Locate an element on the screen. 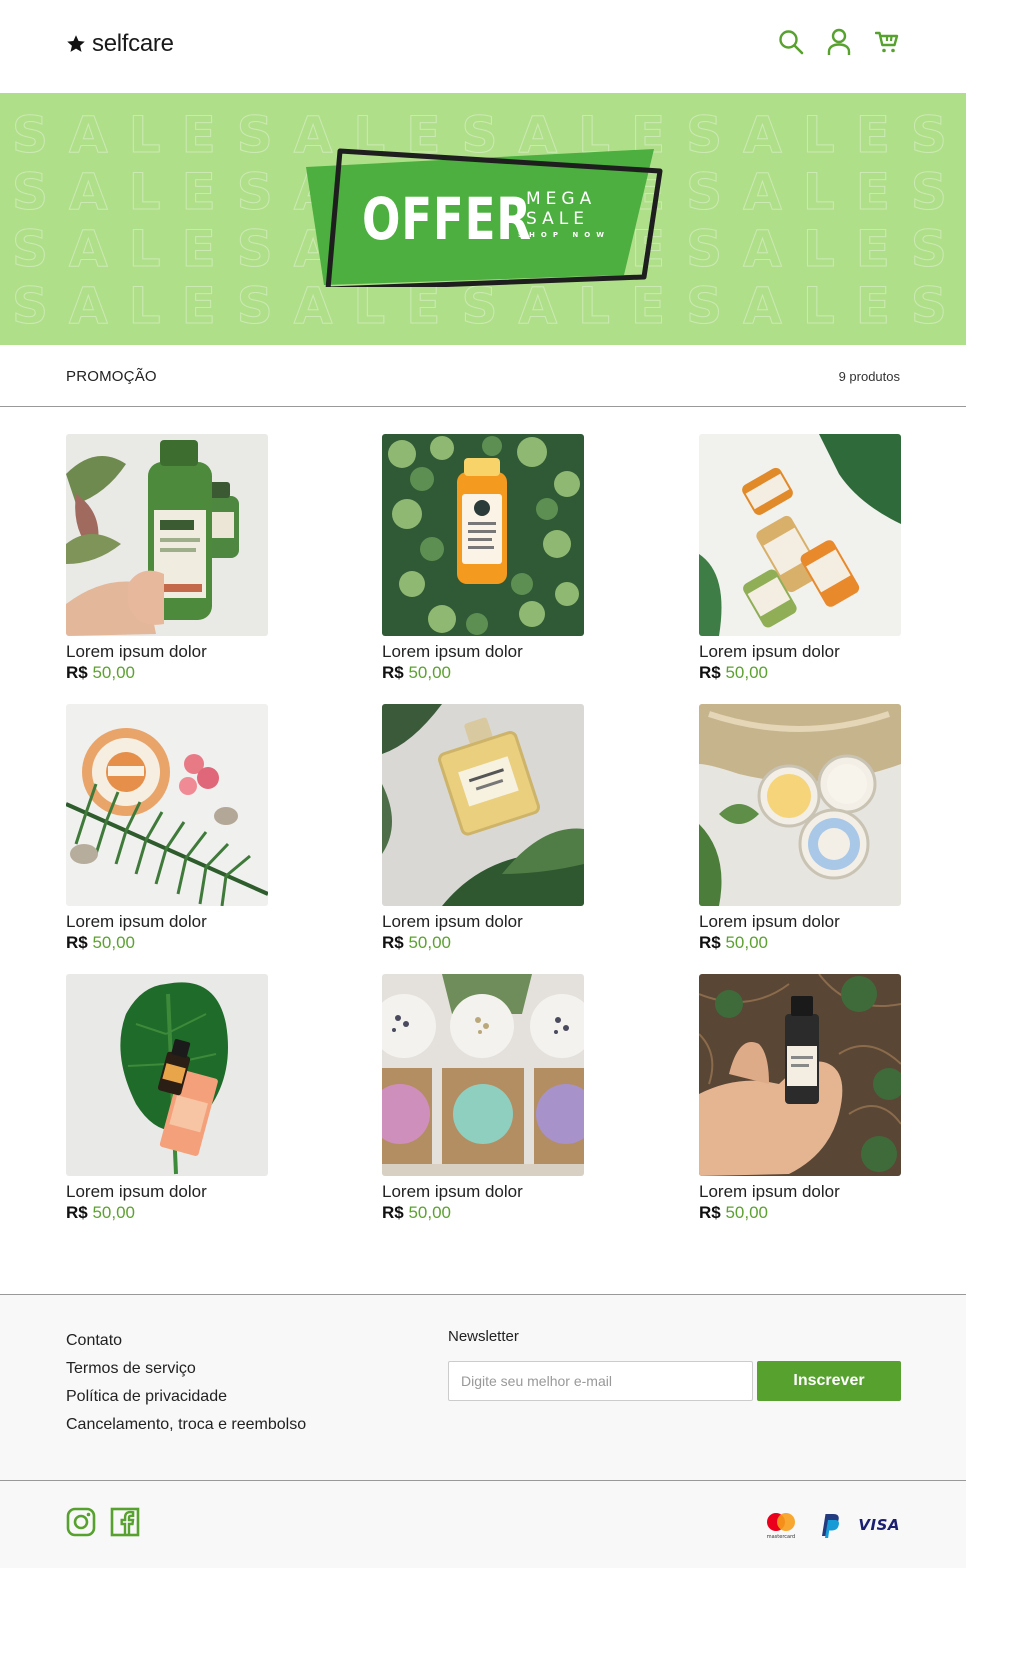 The image size is (1024, 1662). newsletter-form: Inscrever is located at coordinates (674, 1381).